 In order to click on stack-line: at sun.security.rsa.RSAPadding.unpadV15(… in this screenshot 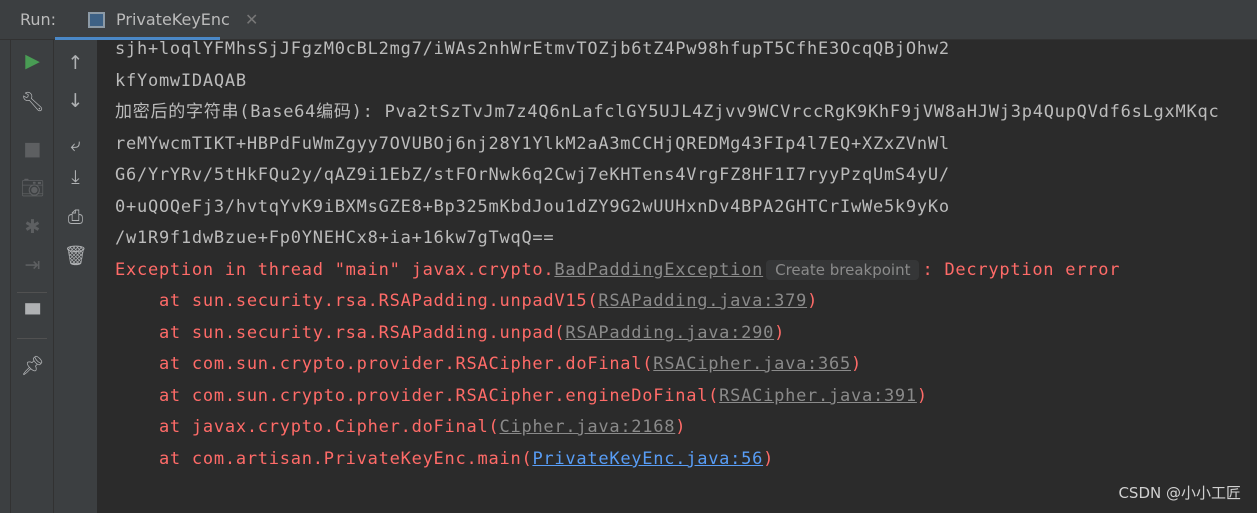, I will do `click(466, 301)`.